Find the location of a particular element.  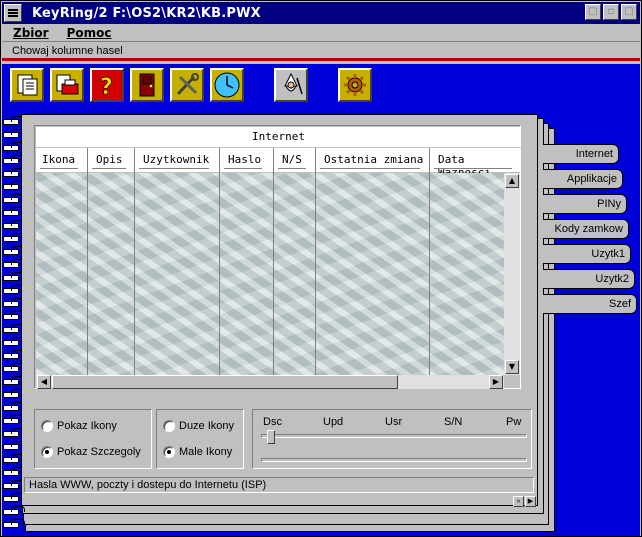

new-document-icon is located at coordinates (27, 85).